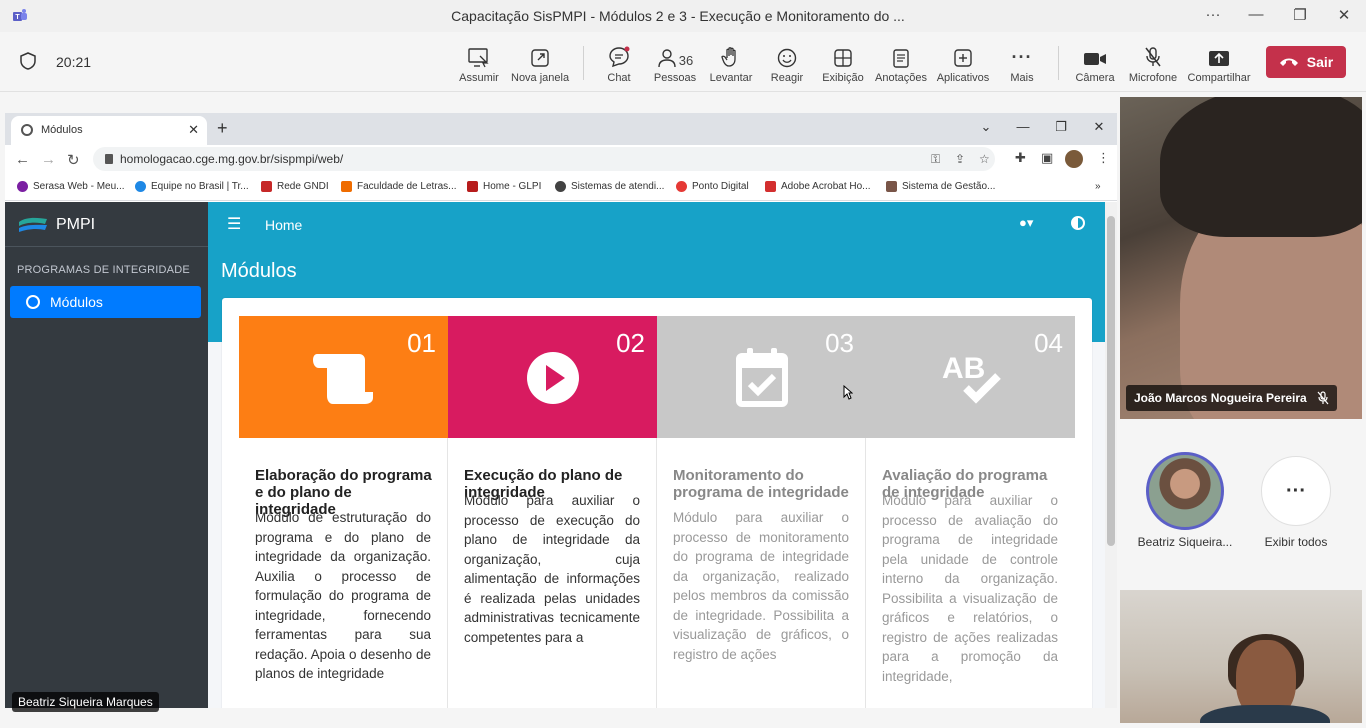  I want to click on people-icon, so click(667, 58).